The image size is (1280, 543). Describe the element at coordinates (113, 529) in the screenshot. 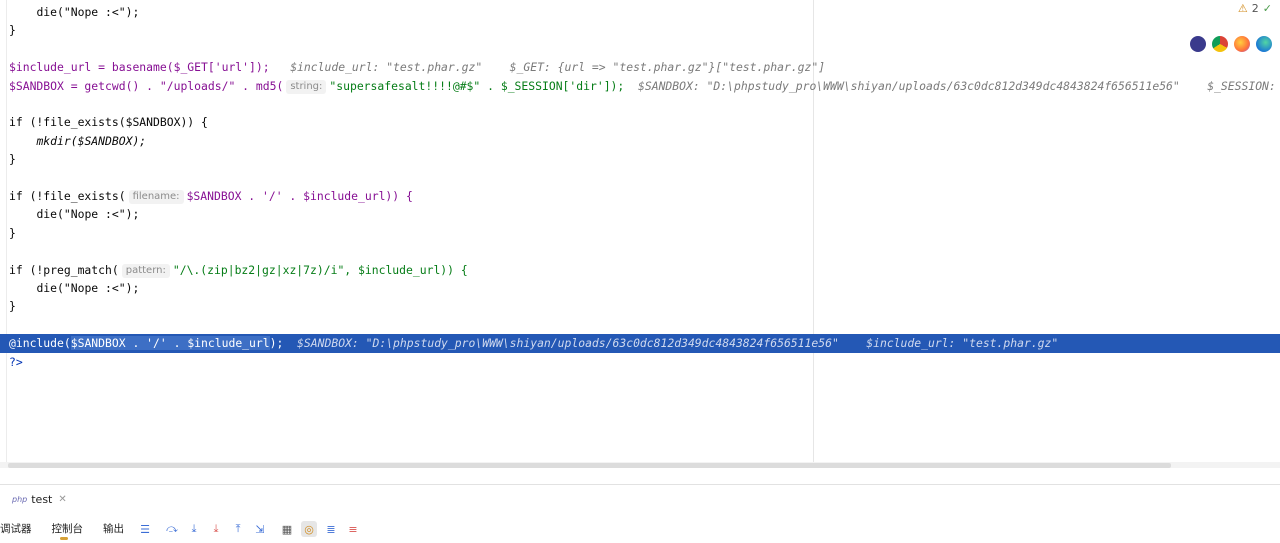

I see `tab-output: 输出` at that location.